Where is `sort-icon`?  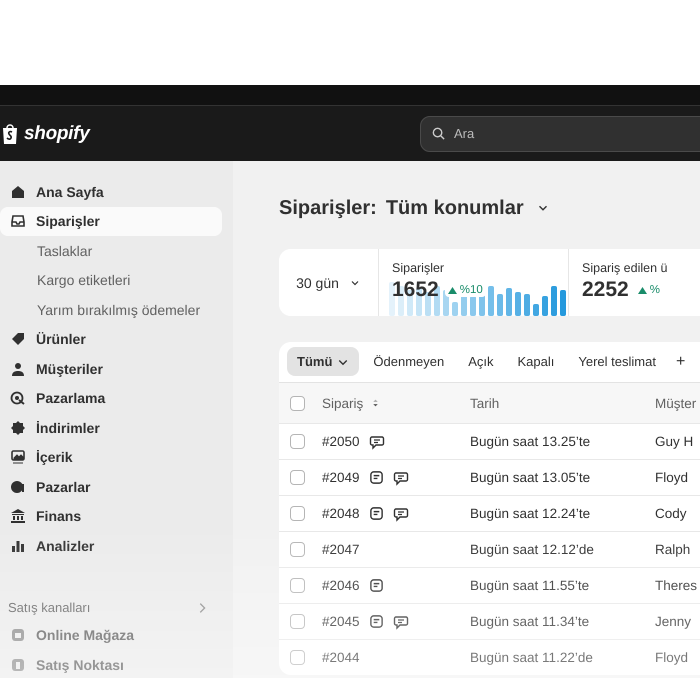 sort-icon is located at coordinates (375, 403).